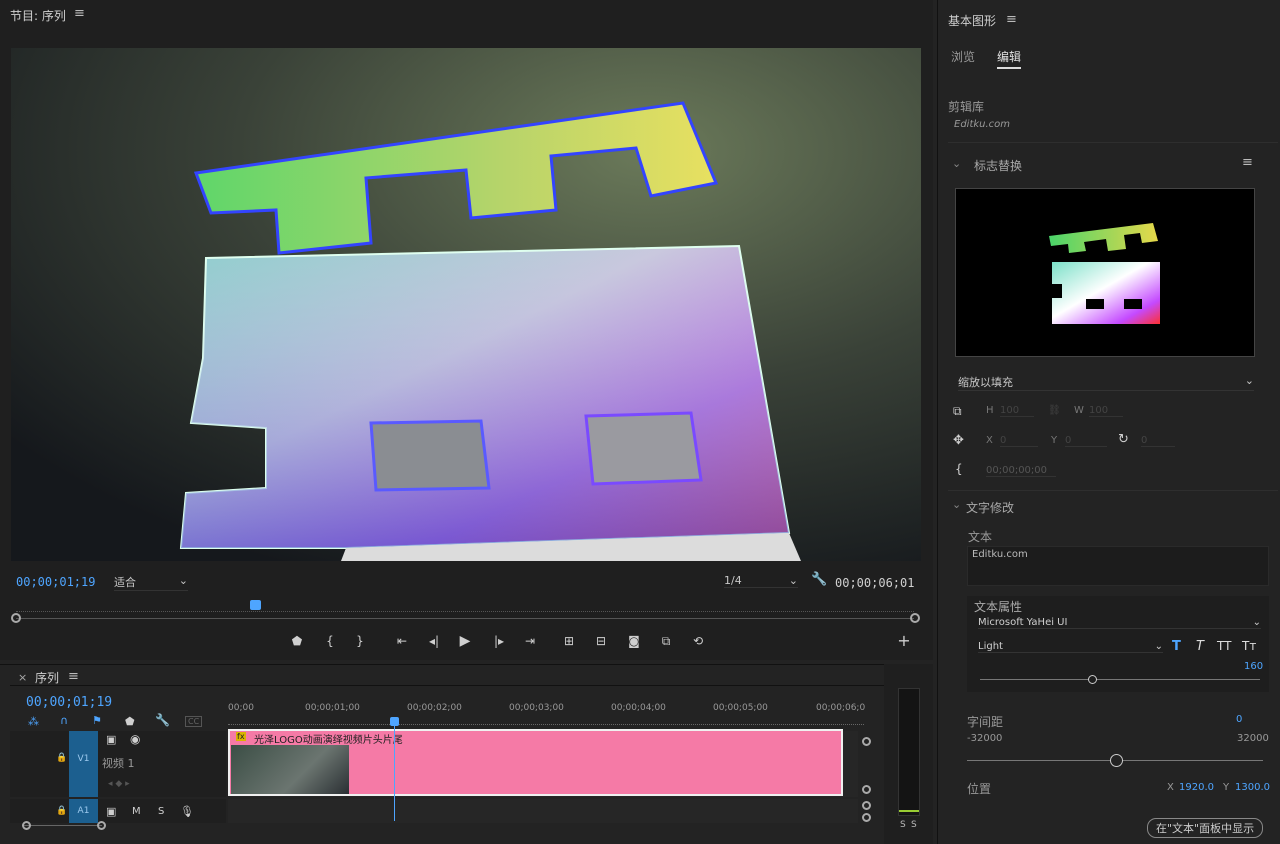  Describe the element at coordinates (1019, 441) in the screenshot. I see `x-field: 0` at that location.